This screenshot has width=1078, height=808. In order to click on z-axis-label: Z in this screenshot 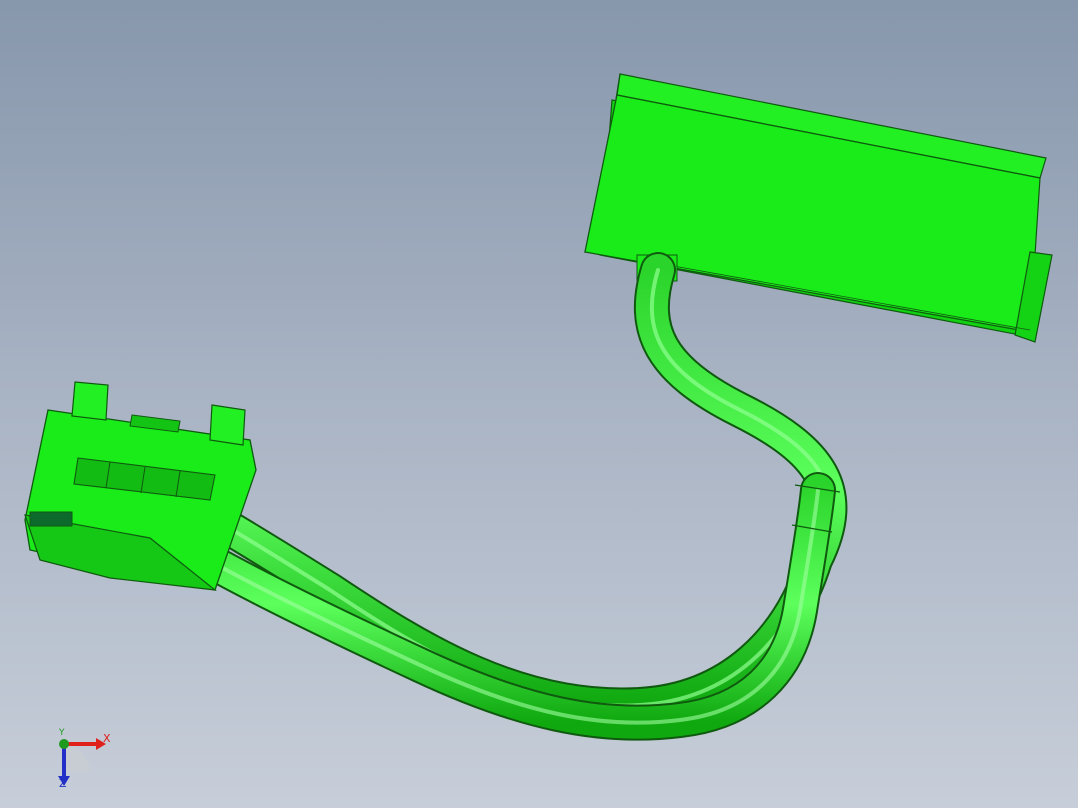, I will do `click(63, 783)`.